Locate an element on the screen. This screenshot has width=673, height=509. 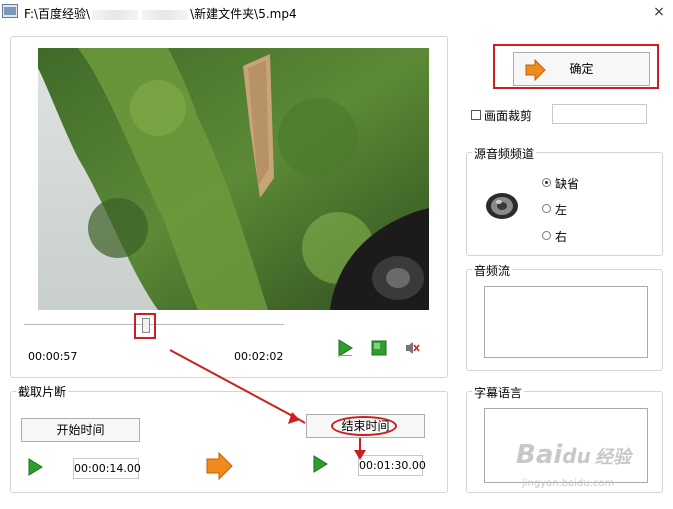
window-title: F:\百度经验\ \新建文件夹\5.mp4 is located at coordinates (160, 13).